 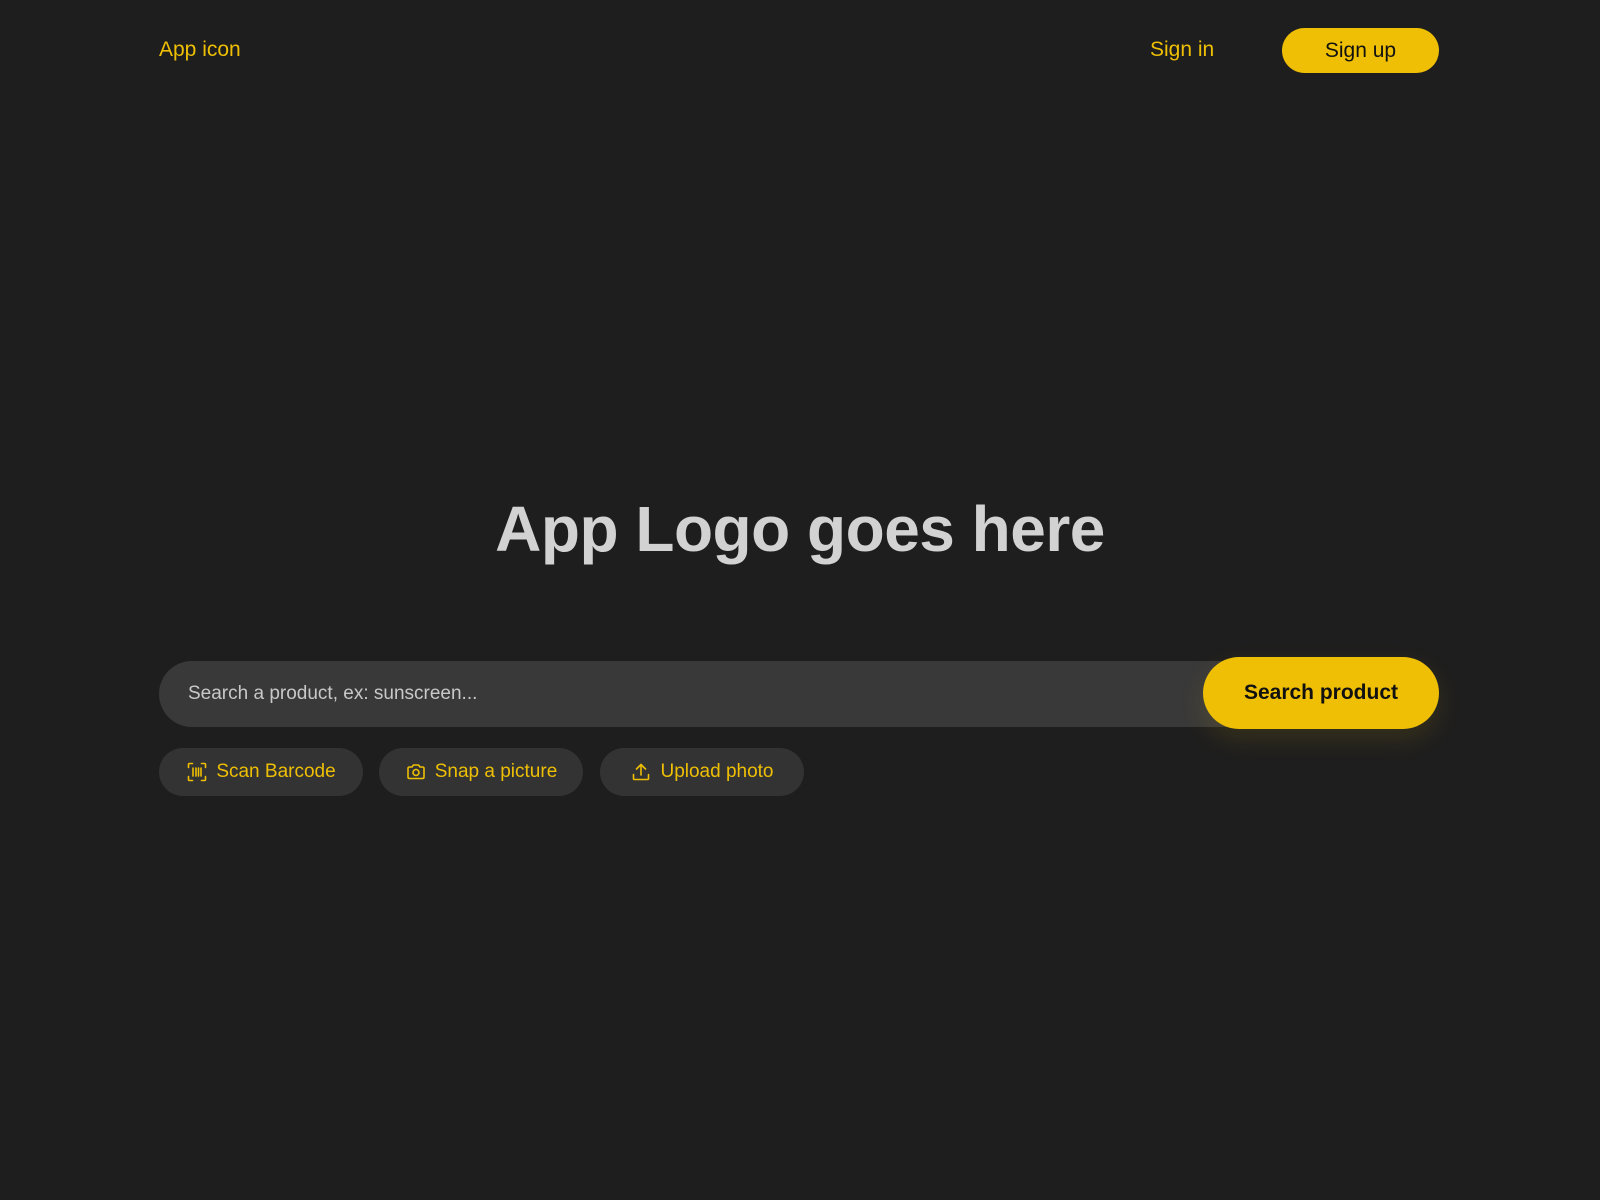 What do you see at coordinates (800, 529) in the screenshot?
I see `app-logo-placeholder: App Logo goes here` at bounding box center [800, 529].